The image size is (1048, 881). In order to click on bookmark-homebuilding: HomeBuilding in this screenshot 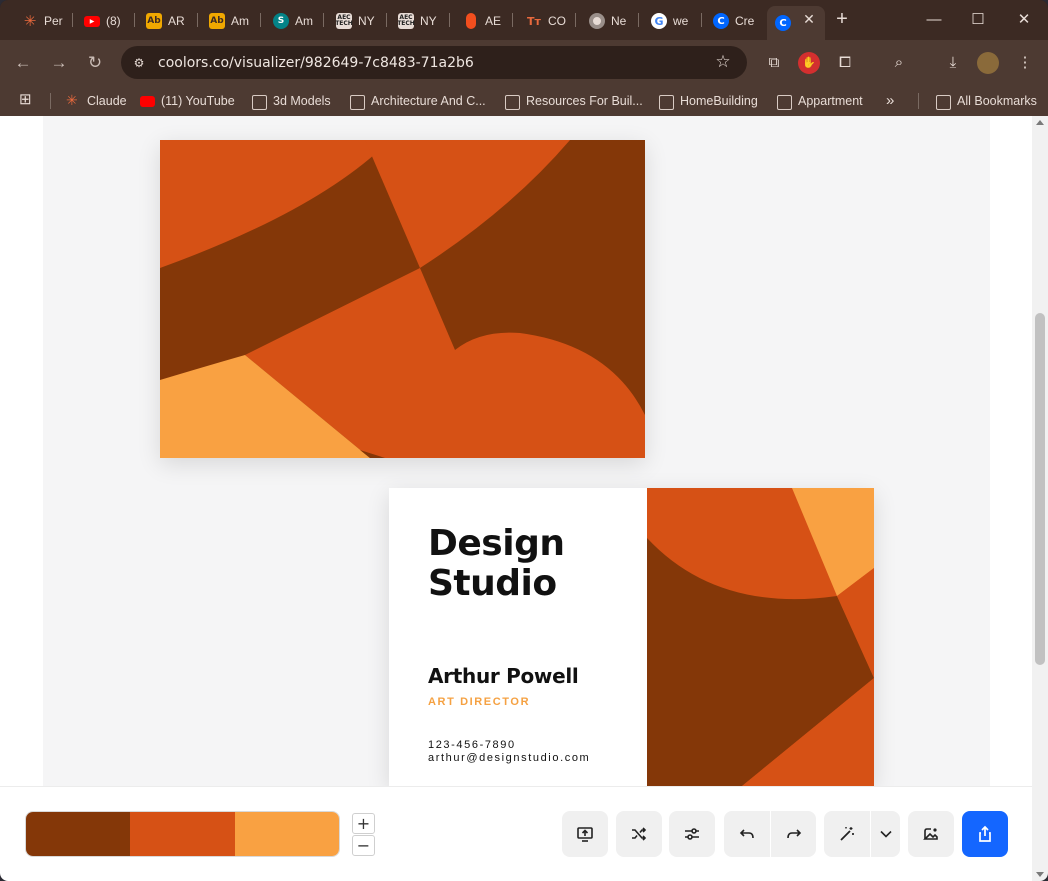, I will do `click(708, 101)`.